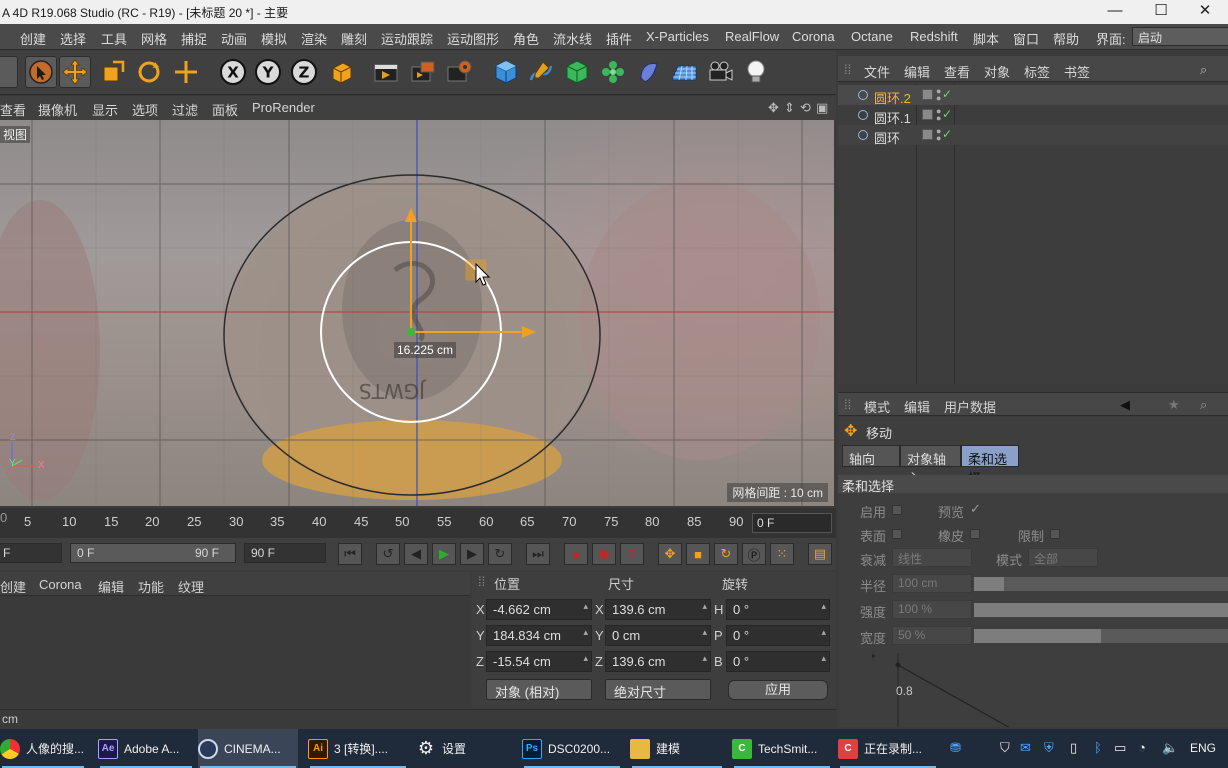 This screenshot has width=1228, height=768. Describe the element at coordinates (990, 465) in the screenshot. I see `tab-soft-selection: 柔和选择` at that location.